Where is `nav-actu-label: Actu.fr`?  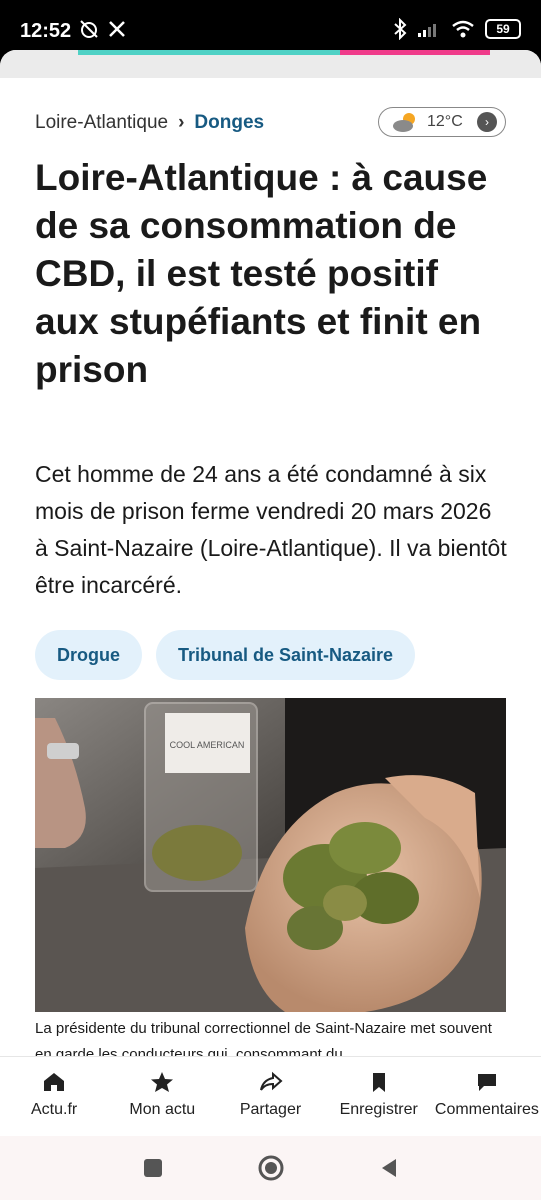
nav-actu-label: Actu.fr is located at coordinates (54, 1109).